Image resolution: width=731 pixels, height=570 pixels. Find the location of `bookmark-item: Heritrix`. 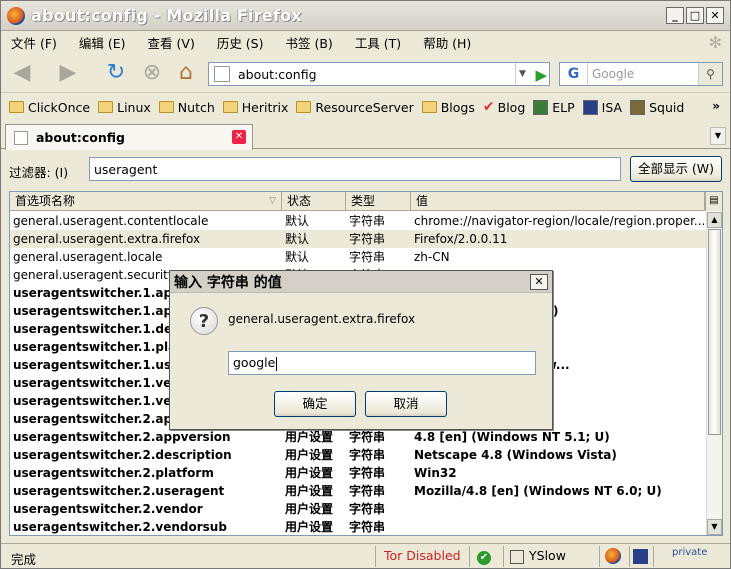

bookmark-item: Heritrix is located at coordinates (255, 107).